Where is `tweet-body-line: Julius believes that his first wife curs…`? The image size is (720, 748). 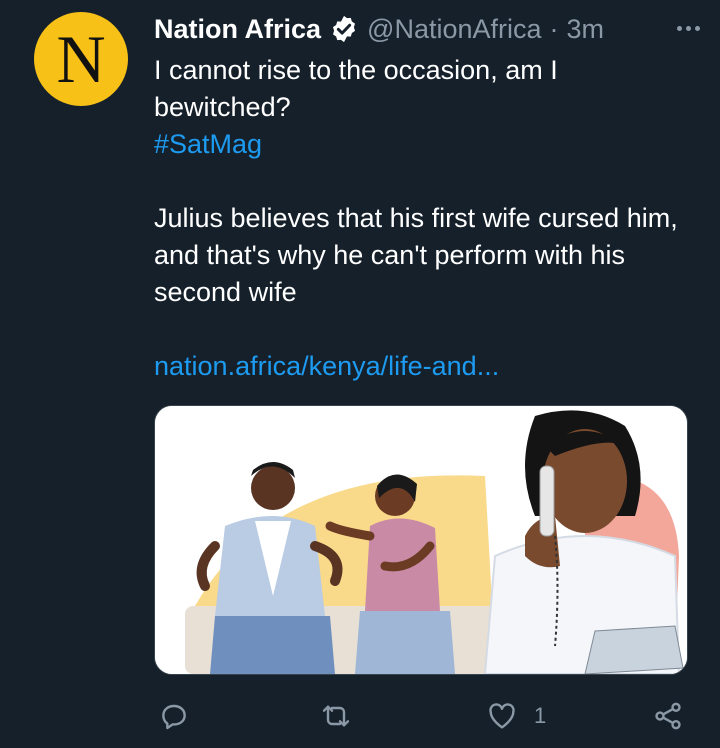 tweet-body-line: Julius believes that his first wife curs… is located at coordinates (416, 218).